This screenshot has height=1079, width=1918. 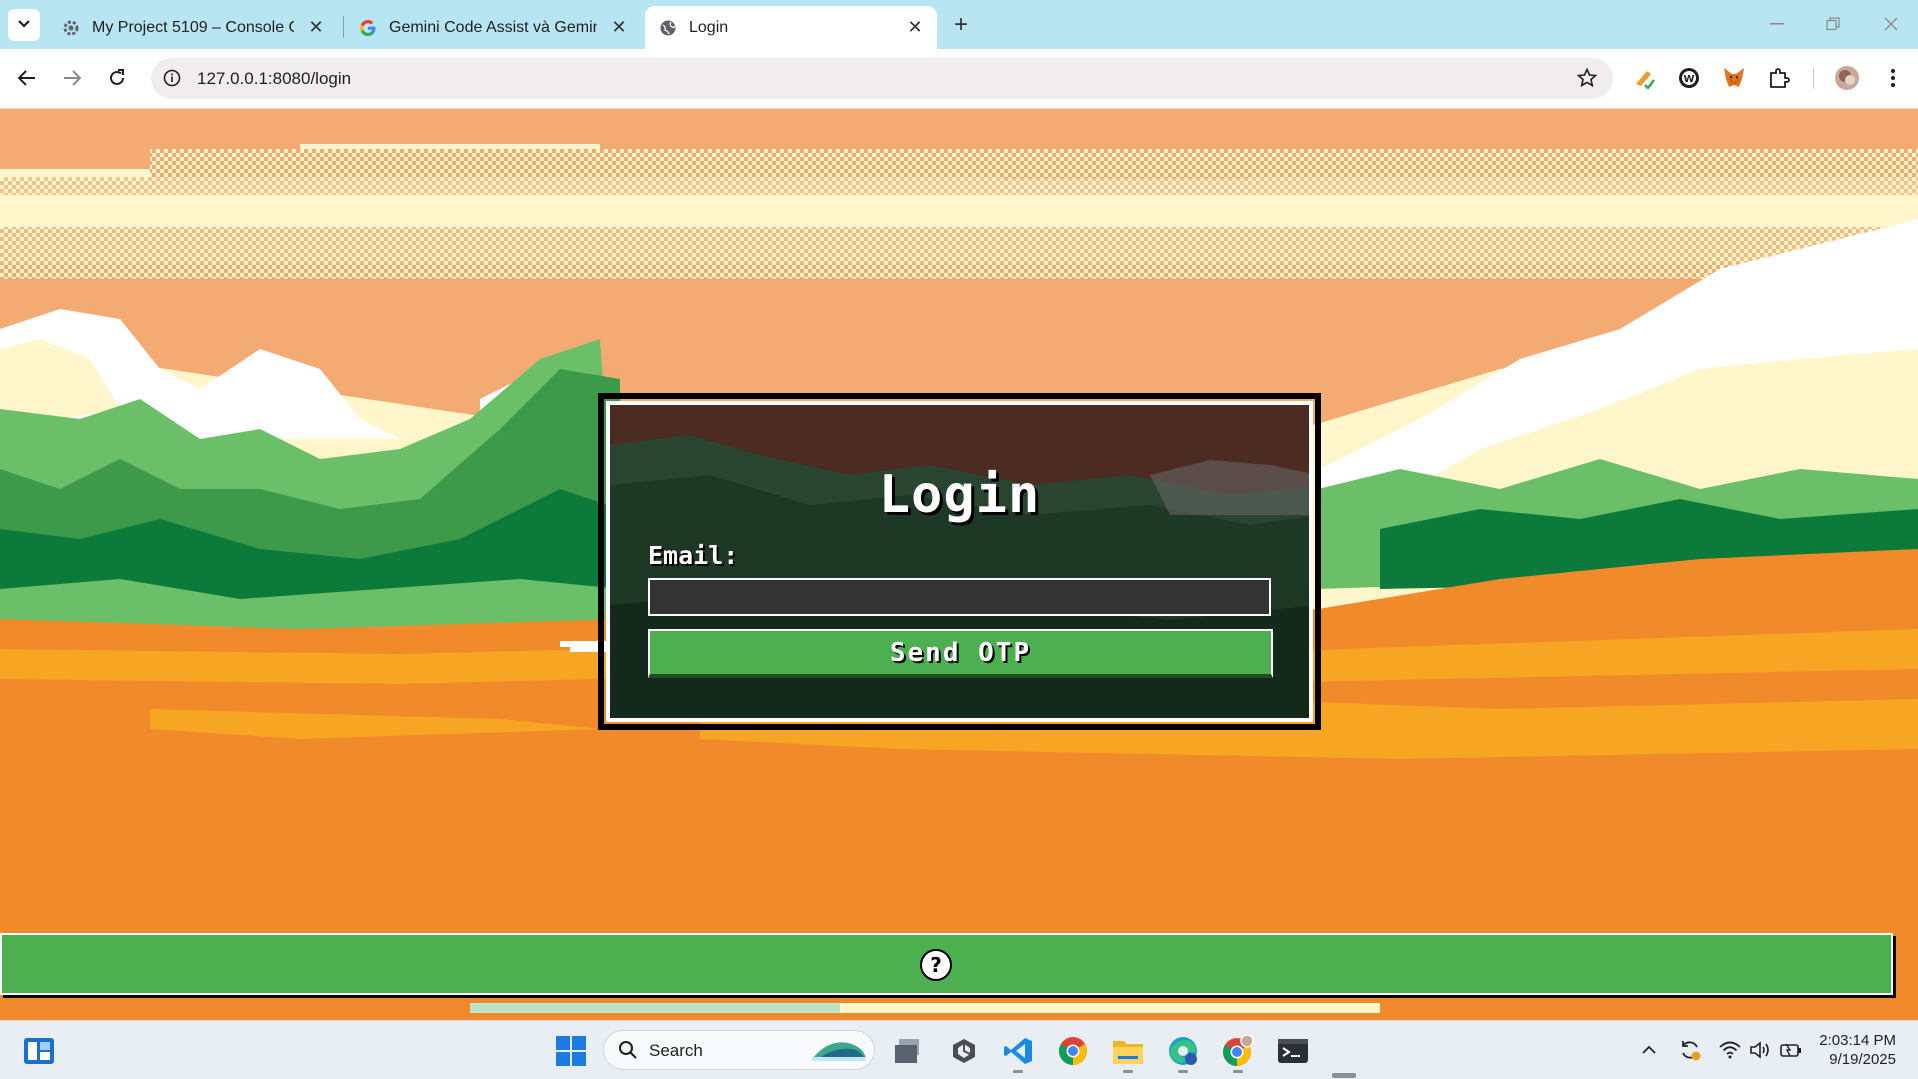 I want to click on minimize-icon, so click(x=1777, y=24).